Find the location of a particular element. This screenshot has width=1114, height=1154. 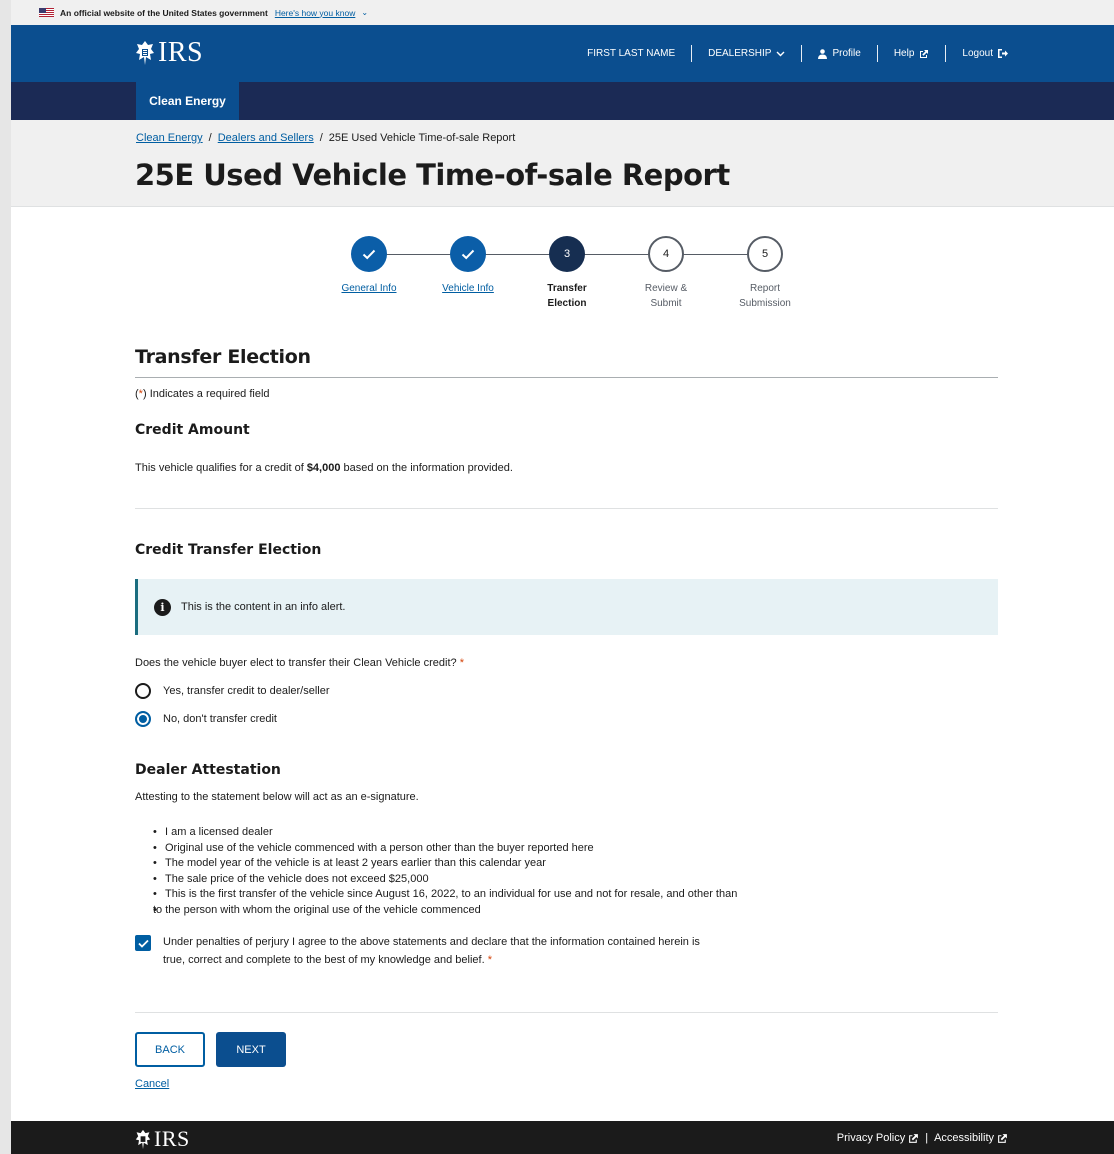

external-link-icon is located at coordinates (1002, 1138).